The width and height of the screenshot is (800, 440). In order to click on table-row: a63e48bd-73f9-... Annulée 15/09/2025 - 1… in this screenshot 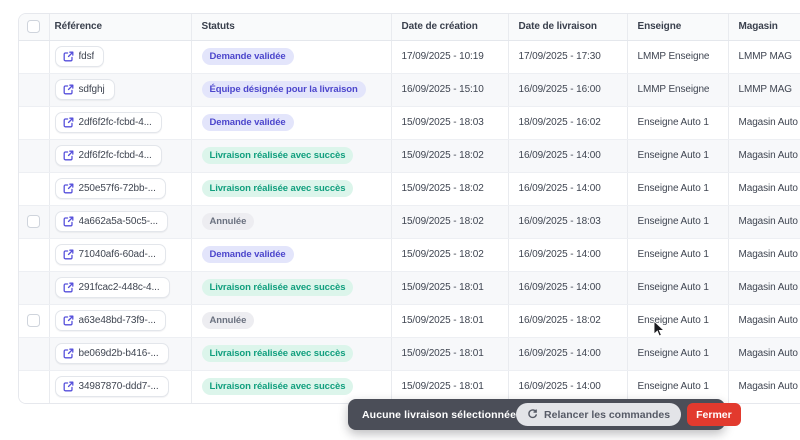, I will do `click(409, 321)`.